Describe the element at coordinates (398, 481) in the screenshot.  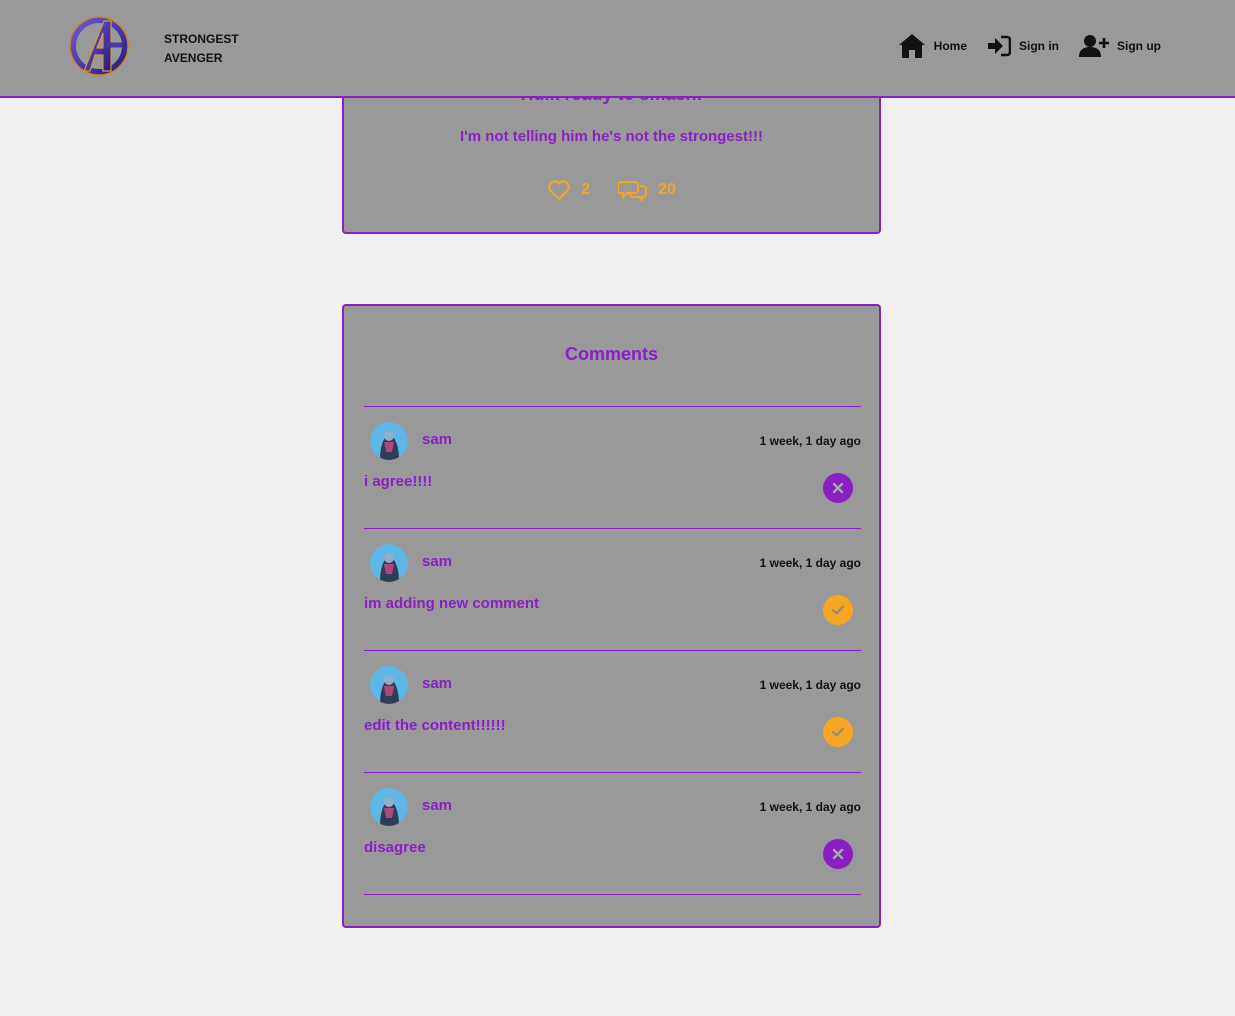
I see `comment-content: i agree!!!!` at that location.